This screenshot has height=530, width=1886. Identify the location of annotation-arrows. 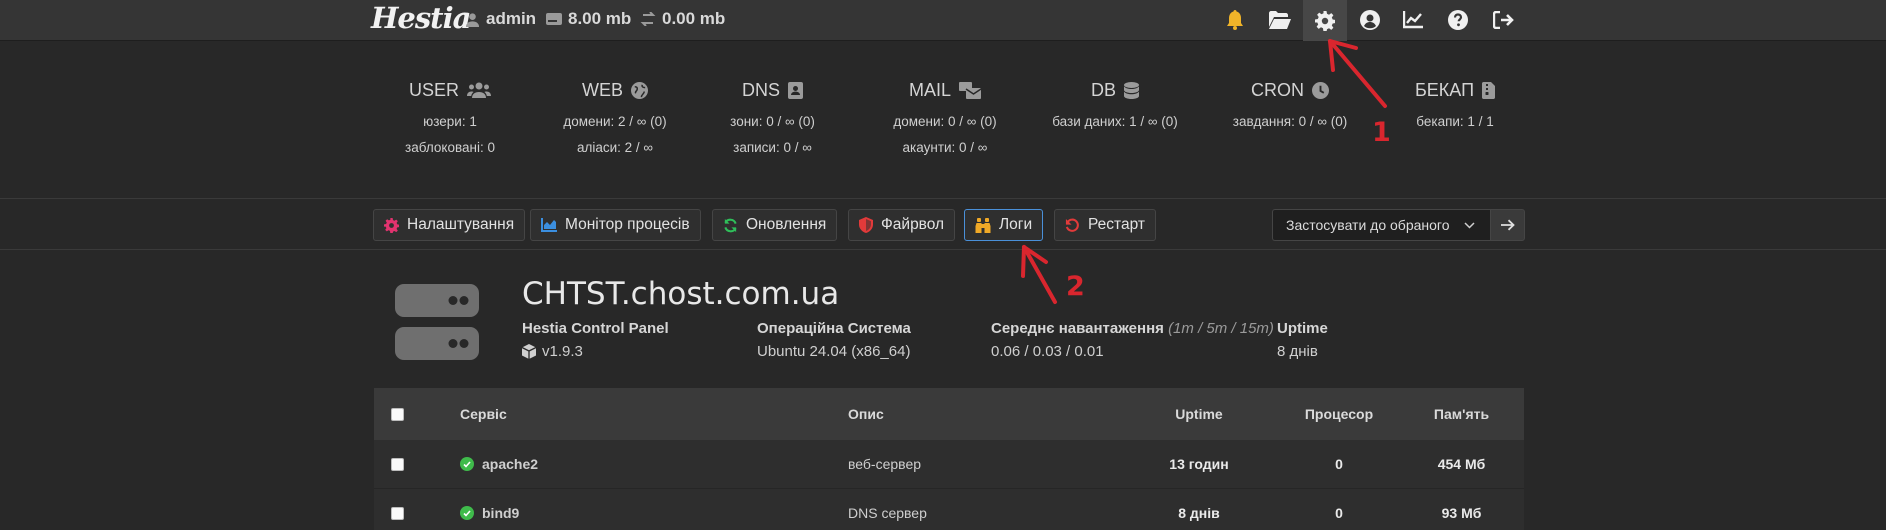
(1204, 171).